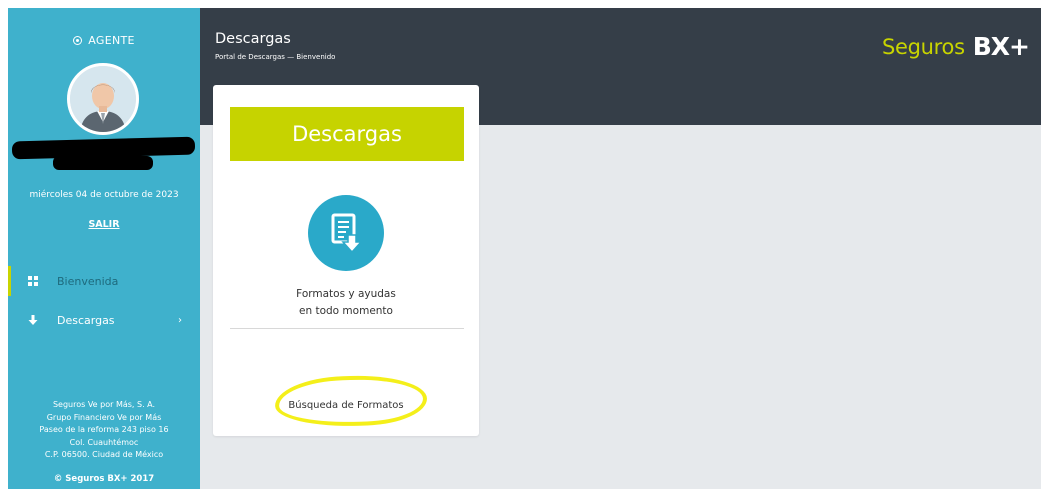  I want to click on document-download-button, so click(346, 233).